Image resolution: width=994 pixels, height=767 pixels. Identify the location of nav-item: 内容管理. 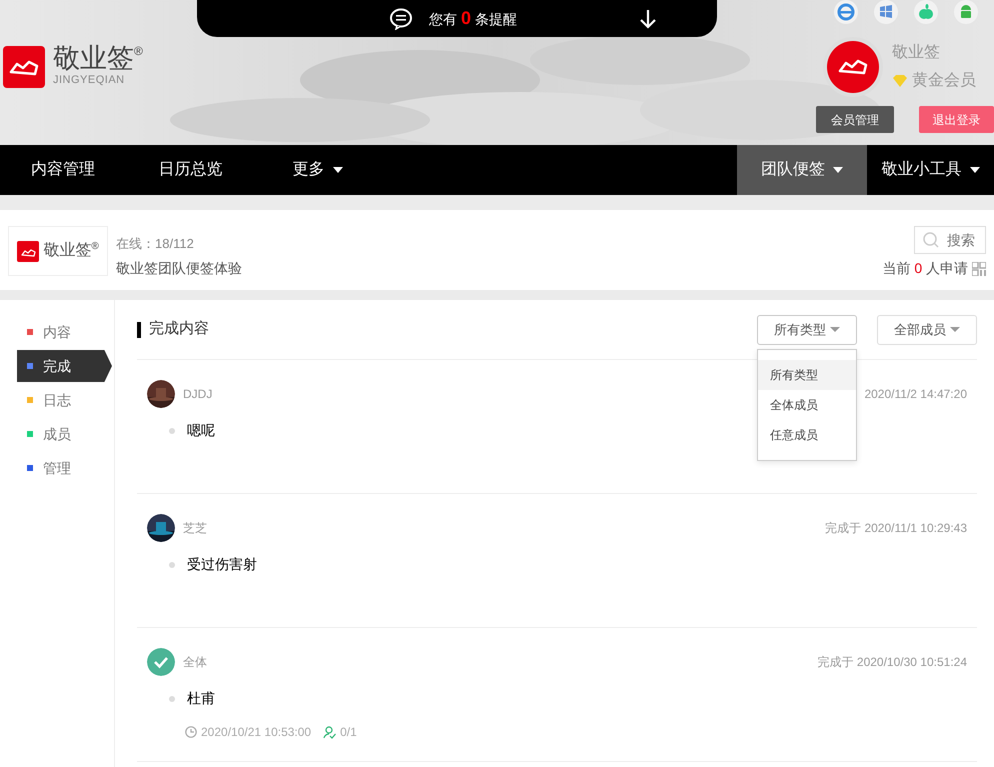
(63, 170).